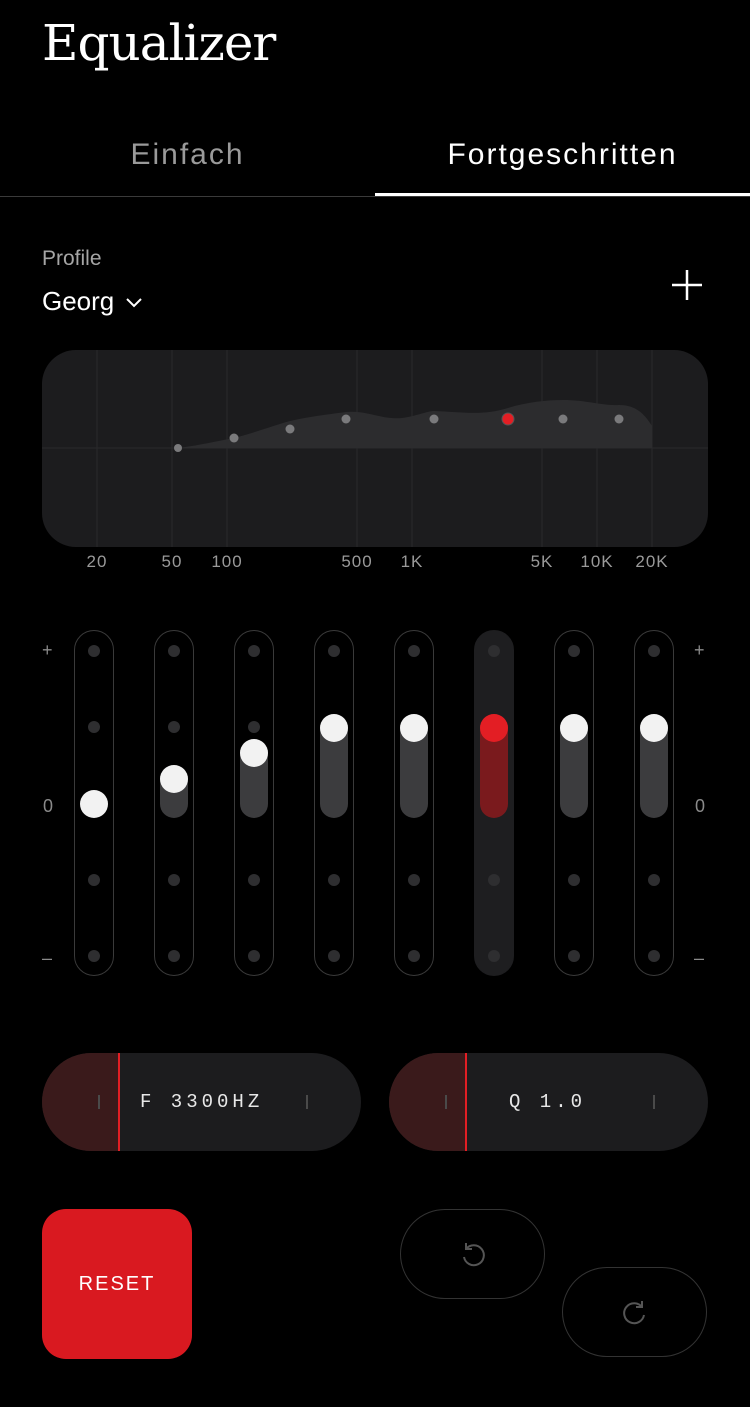 The width and height of the screenshot is (750, 1407). Describe the element at coordinates (78, 301) in the screenshot. I see `profile-selected-value: Georg` at that location.